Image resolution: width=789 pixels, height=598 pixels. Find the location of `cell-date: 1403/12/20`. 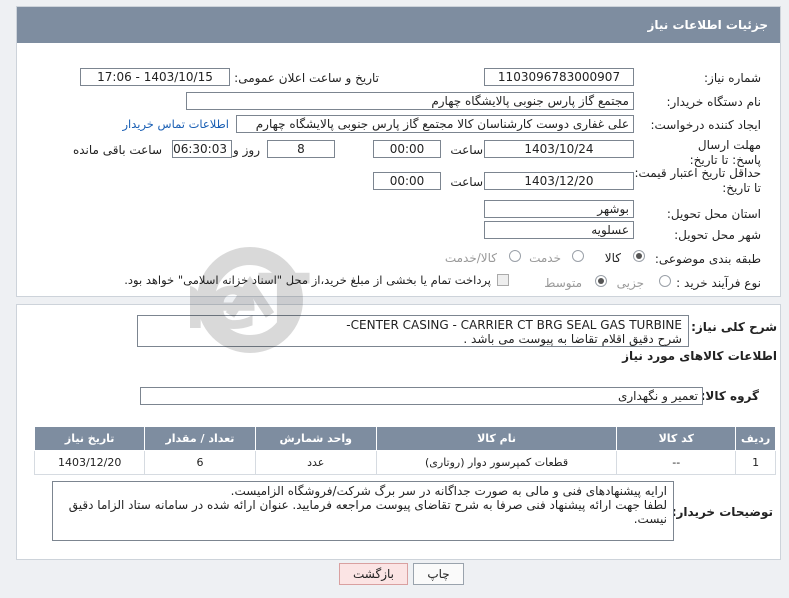

cell-date: 1403/12/20 is located at coordinates (89, 462).